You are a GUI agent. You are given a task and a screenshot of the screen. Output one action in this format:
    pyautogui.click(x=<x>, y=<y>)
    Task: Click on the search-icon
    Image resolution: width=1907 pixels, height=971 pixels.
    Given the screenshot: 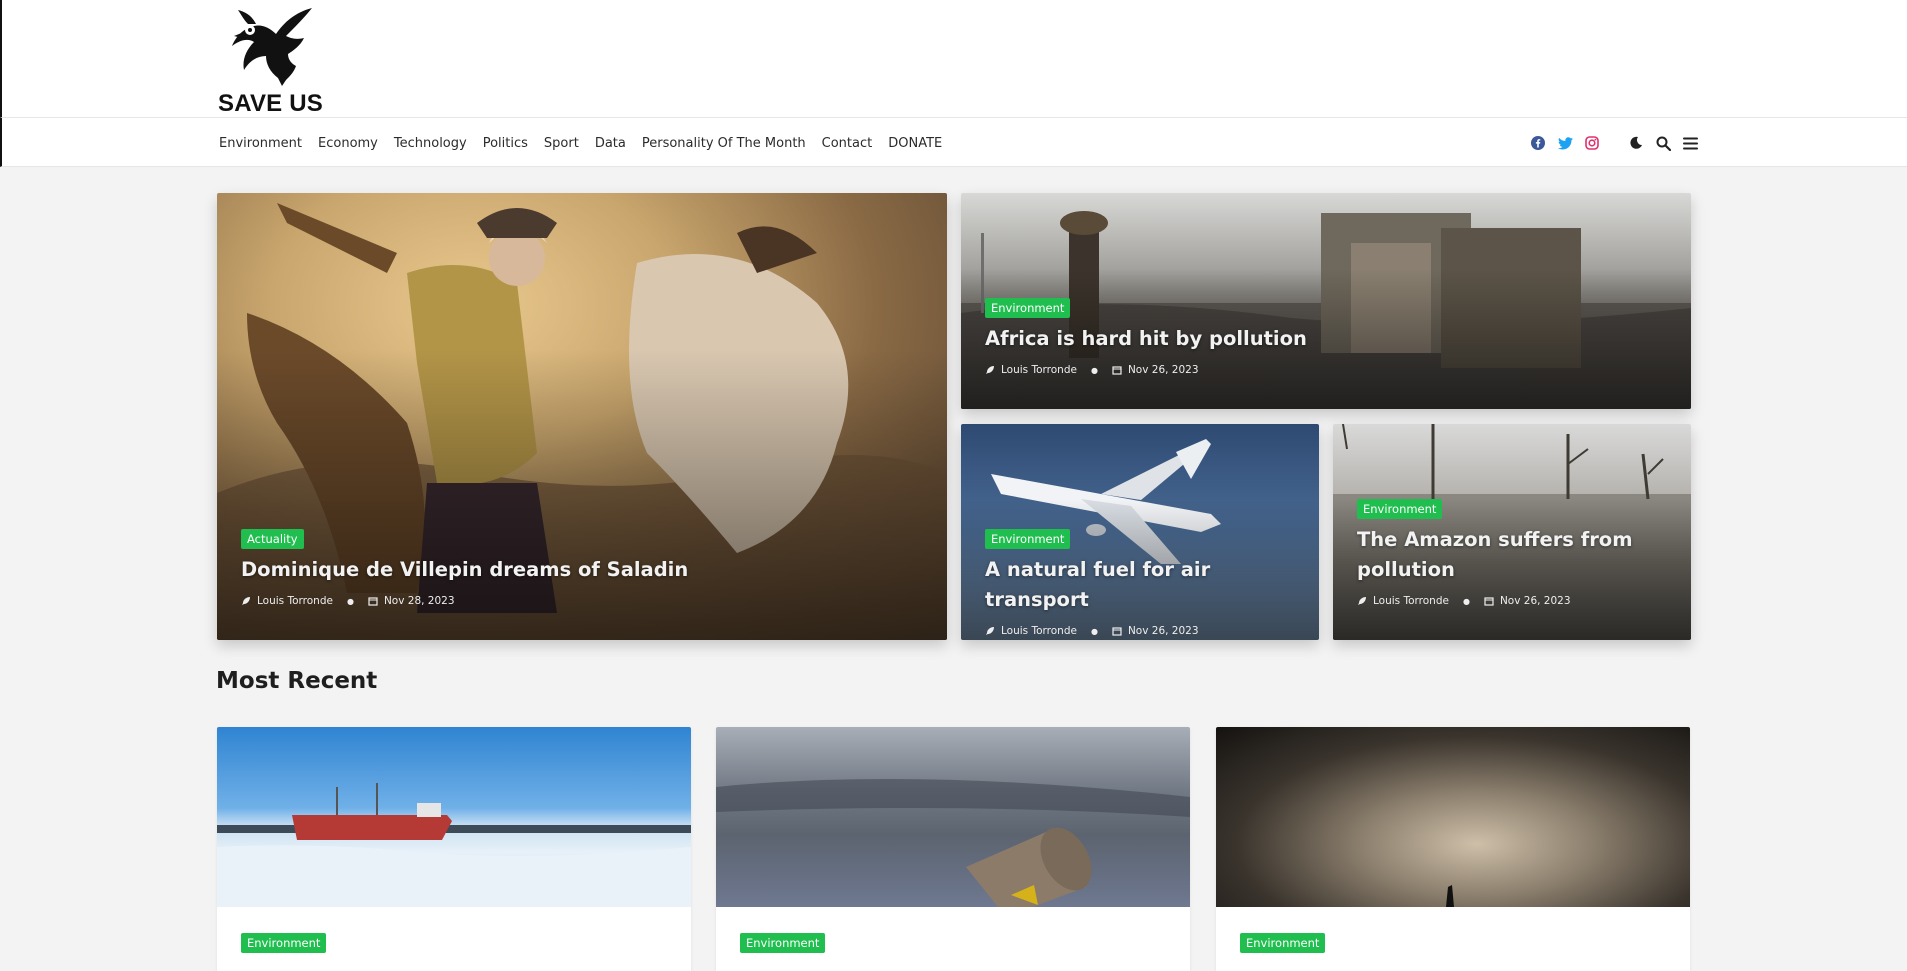 What is the action you would take?
    pyautogui.click(x=1663, y=143)
    